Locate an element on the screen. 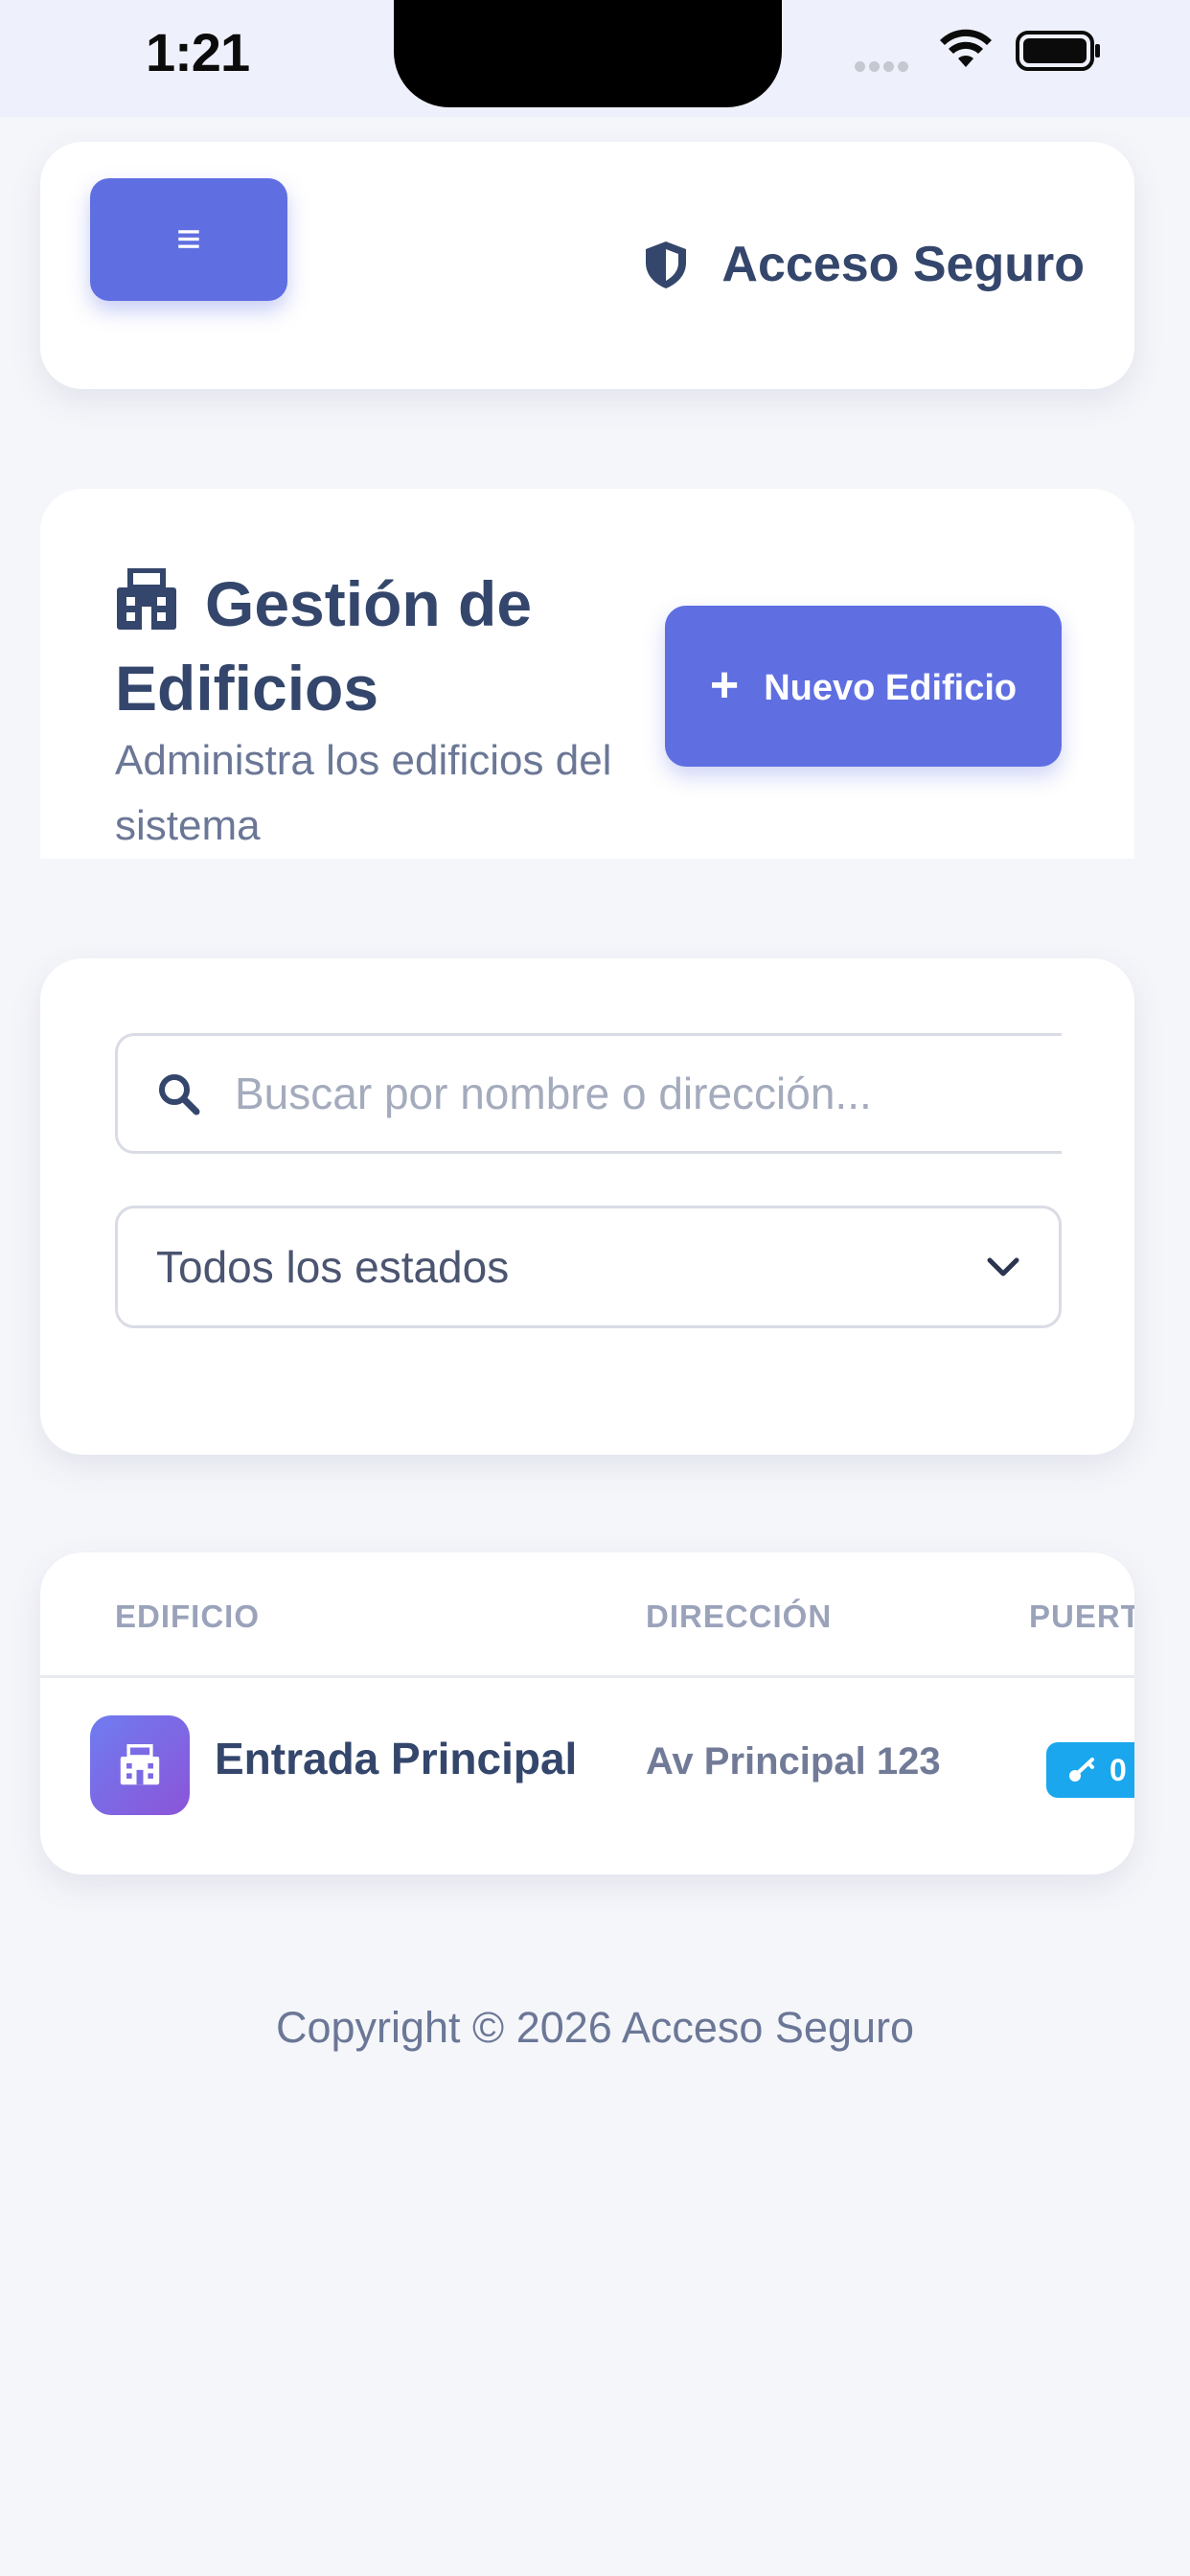 The width and height of the screenshot is (1190, 2576). new-building-button: + Nuevo Edificio is located at coordinates (864, 686).